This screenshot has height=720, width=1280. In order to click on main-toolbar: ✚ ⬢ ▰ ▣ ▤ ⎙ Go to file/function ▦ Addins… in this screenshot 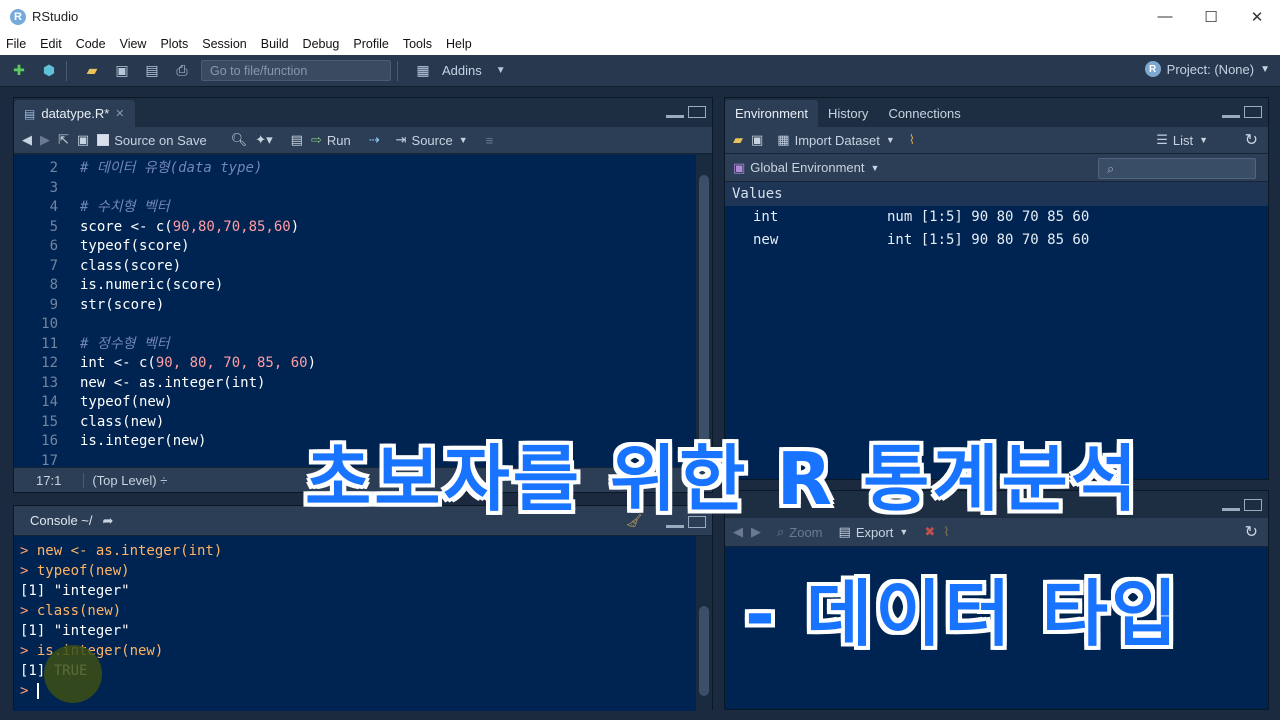, I will do `click(640, 71)`.